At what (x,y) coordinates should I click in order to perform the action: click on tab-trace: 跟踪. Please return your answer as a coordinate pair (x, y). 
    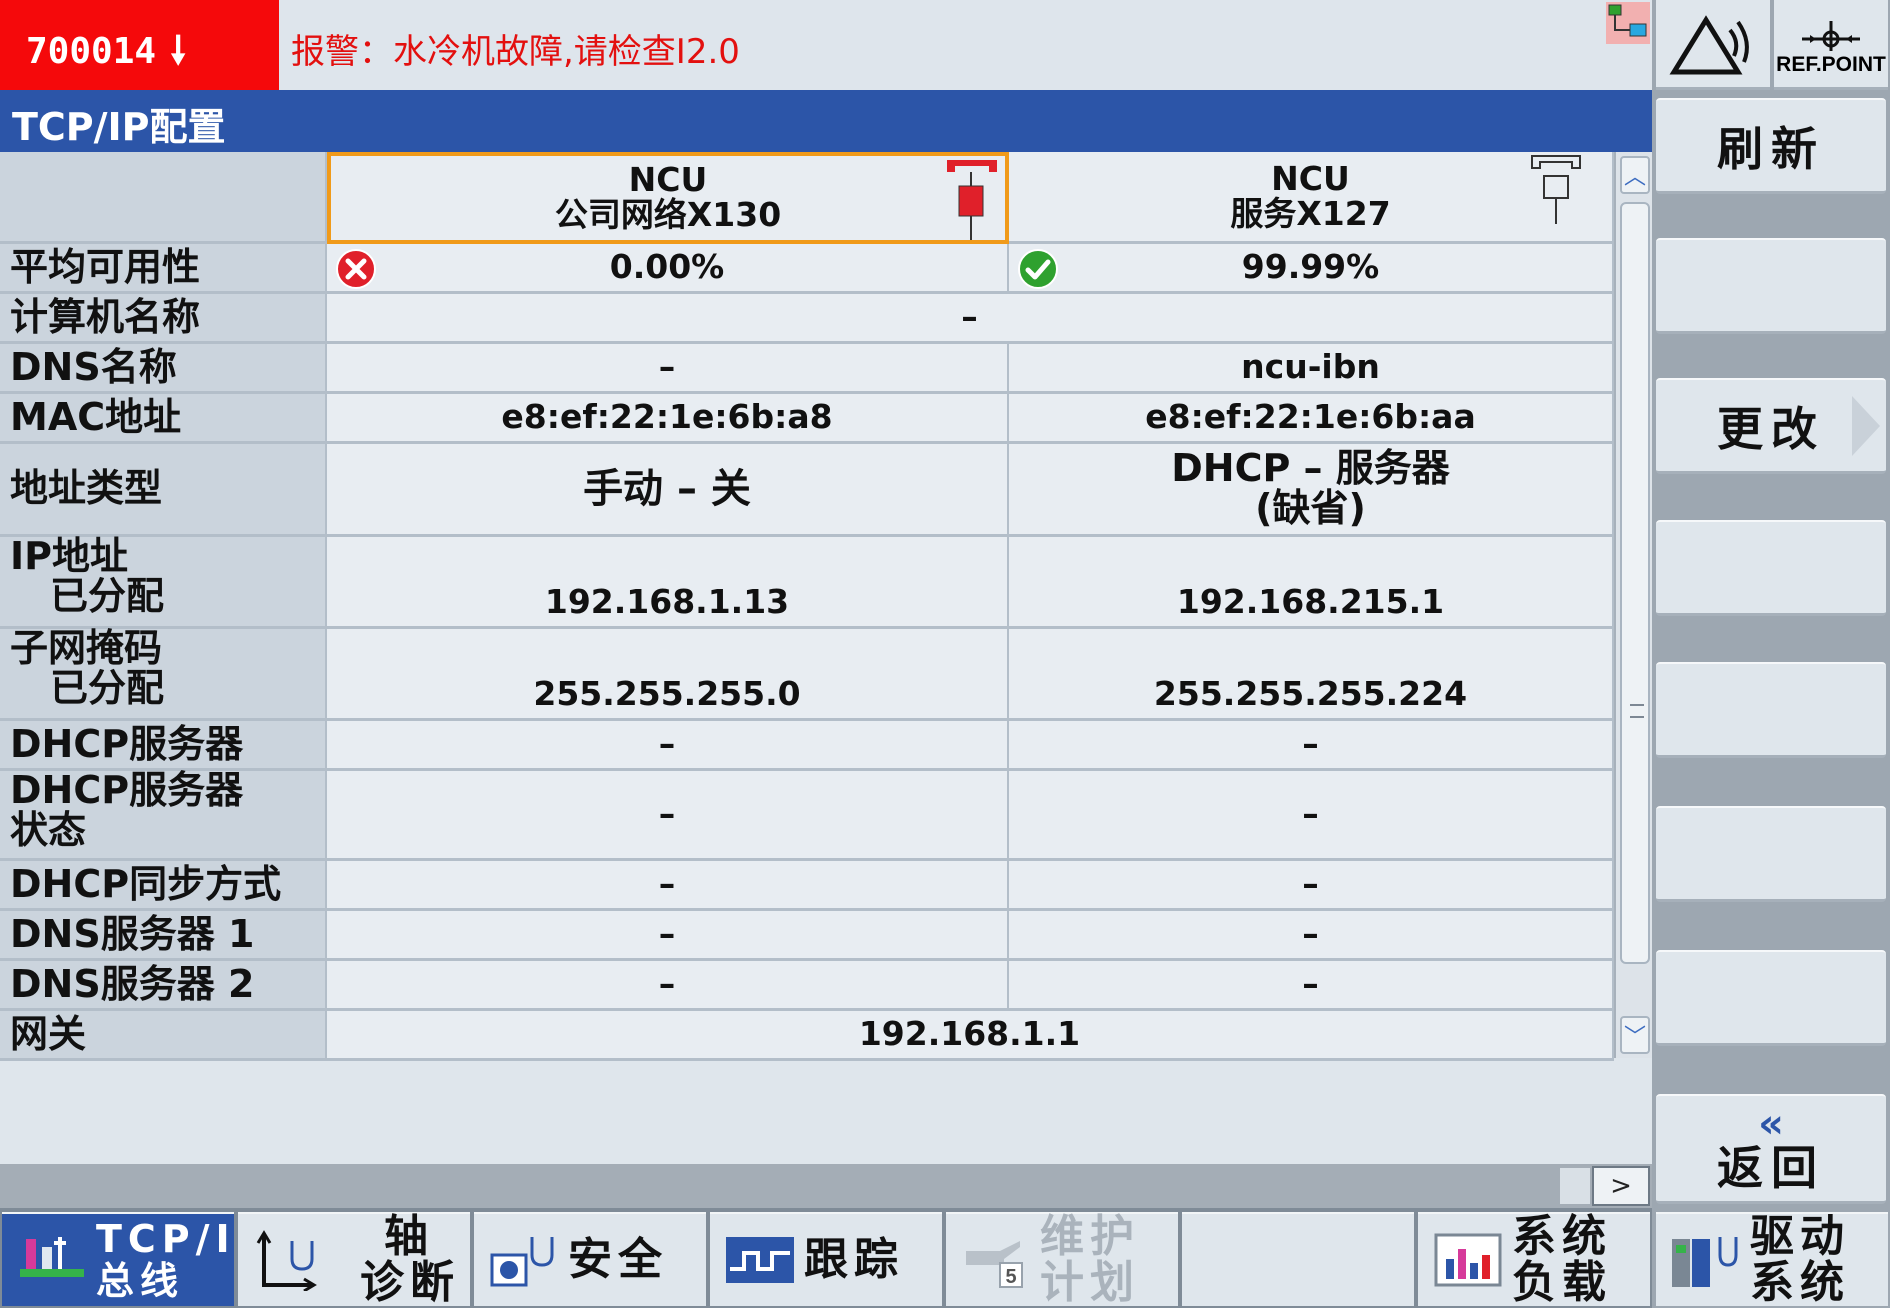
    Looking at the image, I should click on (826, 1259).